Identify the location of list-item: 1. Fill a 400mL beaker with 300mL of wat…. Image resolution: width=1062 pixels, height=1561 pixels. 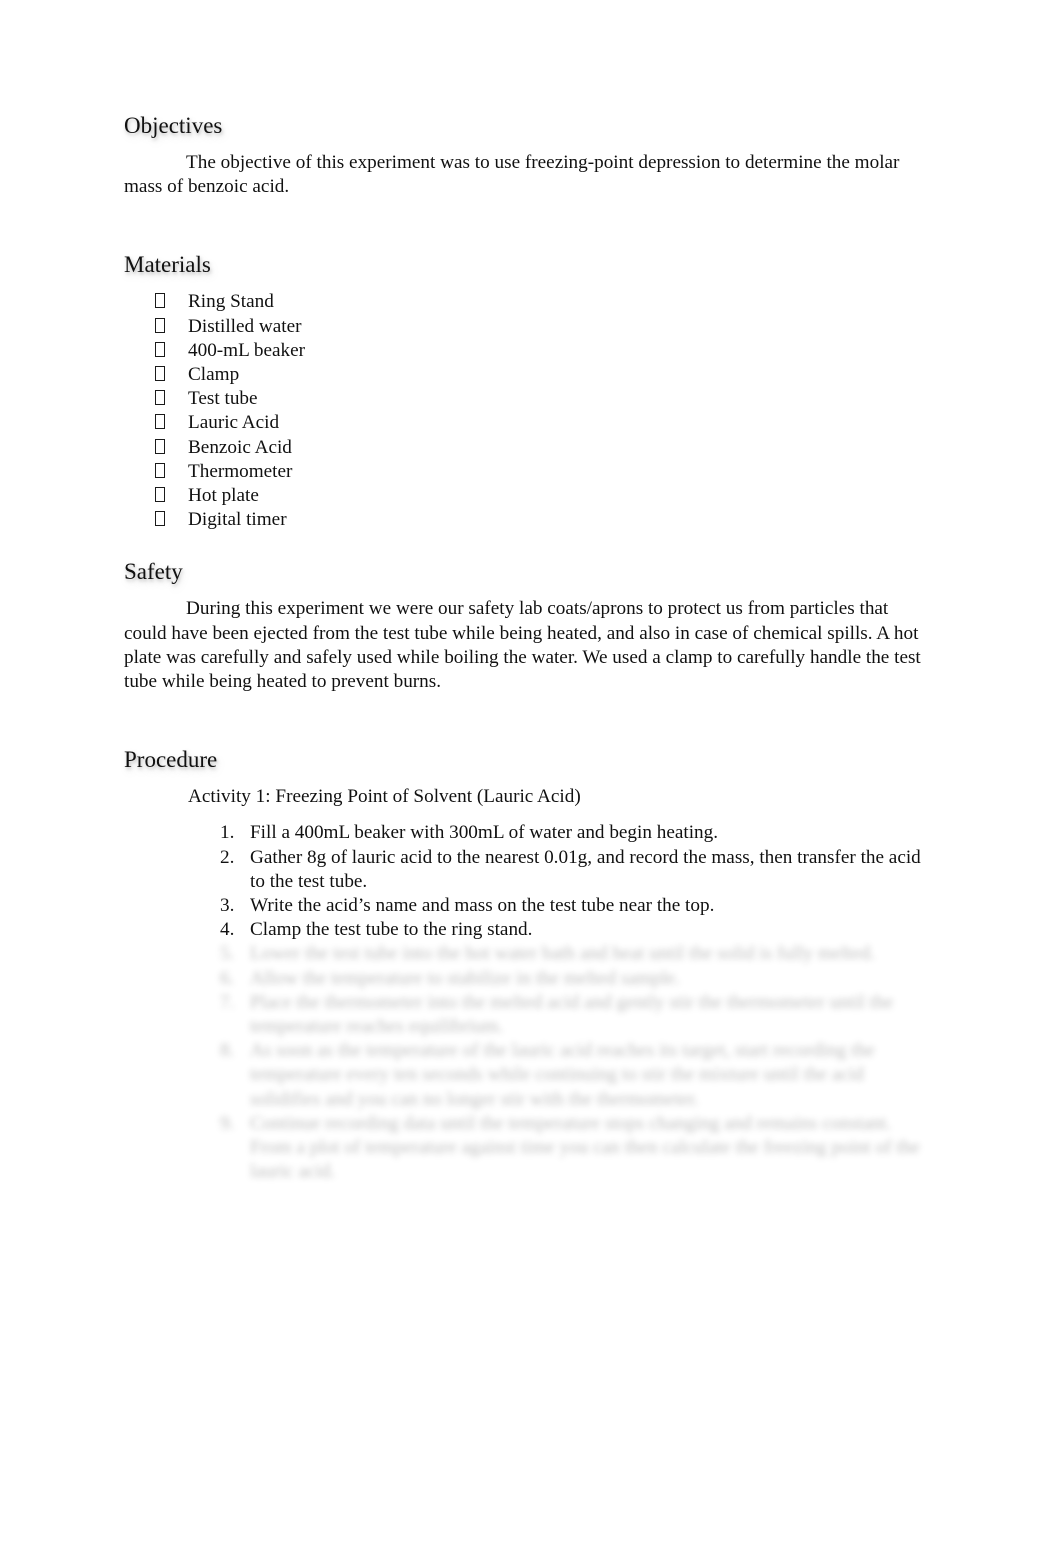
(525, 833).